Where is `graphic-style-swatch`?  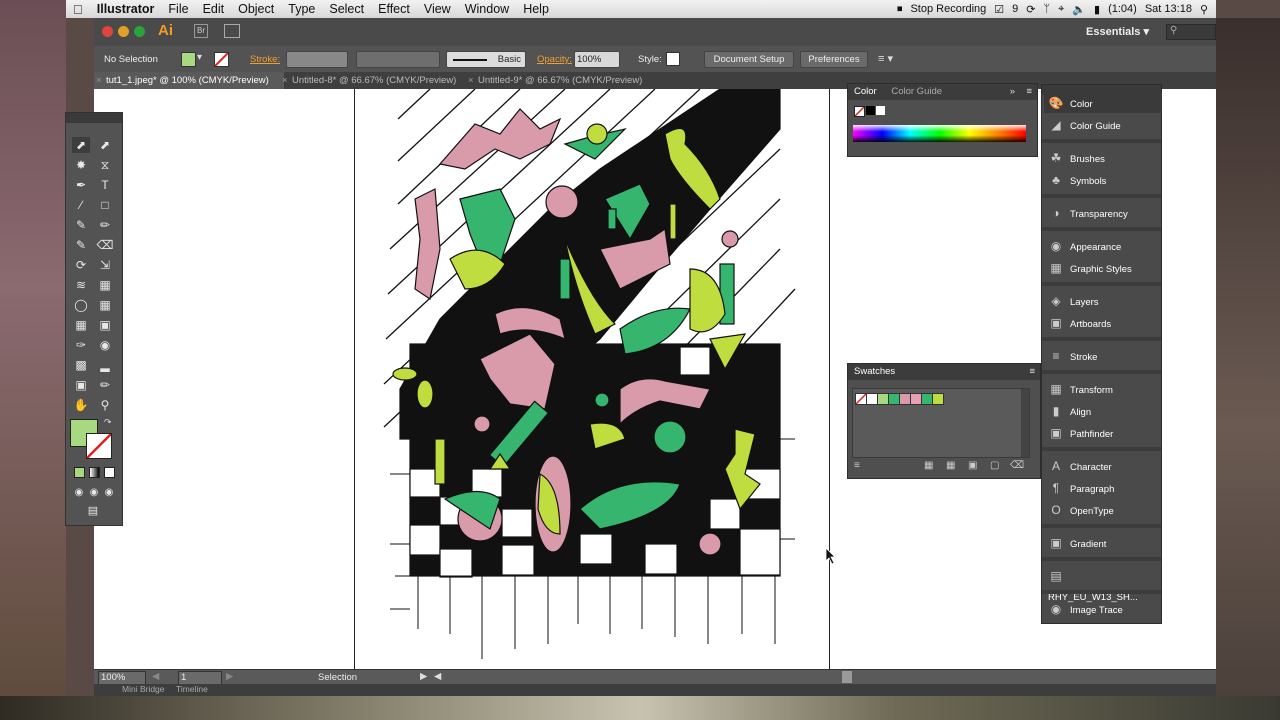
graphic-style-swatch is located at coordinates (673, 59).